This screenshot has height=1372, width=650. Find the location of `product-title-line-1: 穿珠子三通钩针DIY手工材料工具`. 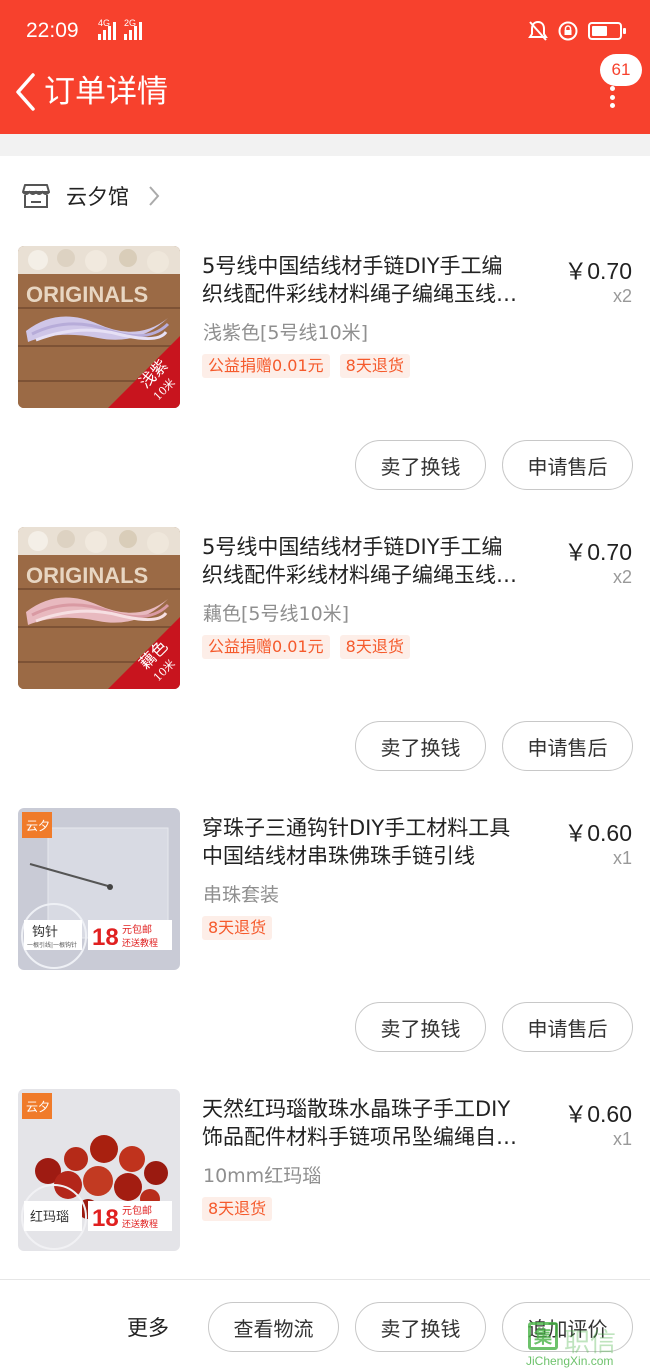

product-title-line-1: 穿珠子三通钩针DIY手工材料工具 is located at coordinates (356, 828).